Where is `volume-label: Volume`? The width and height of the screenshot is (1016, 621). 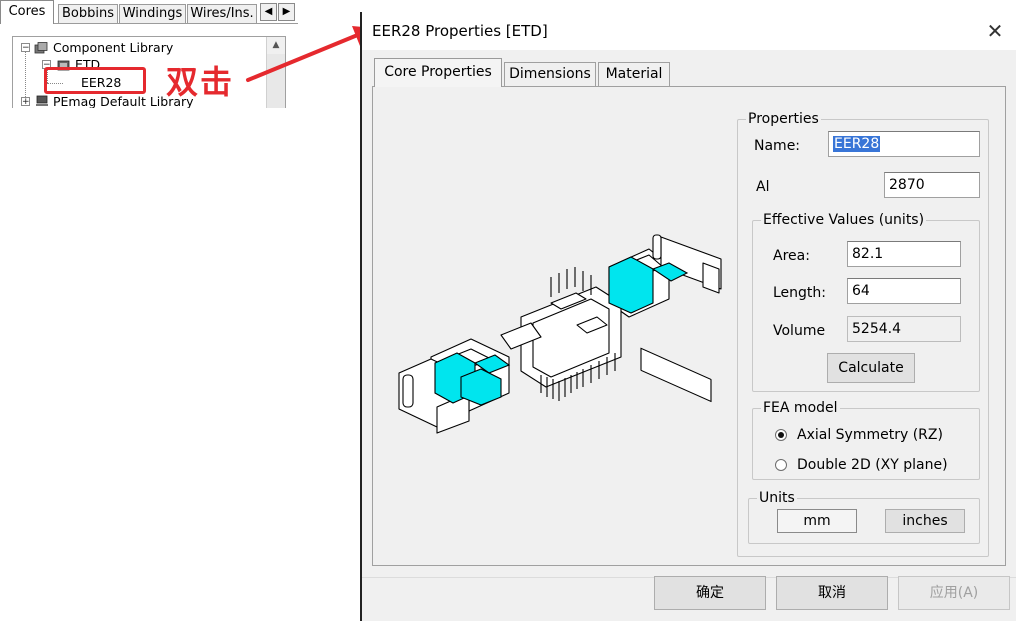 volume-label: Volume is located at coordinates (799, 331).